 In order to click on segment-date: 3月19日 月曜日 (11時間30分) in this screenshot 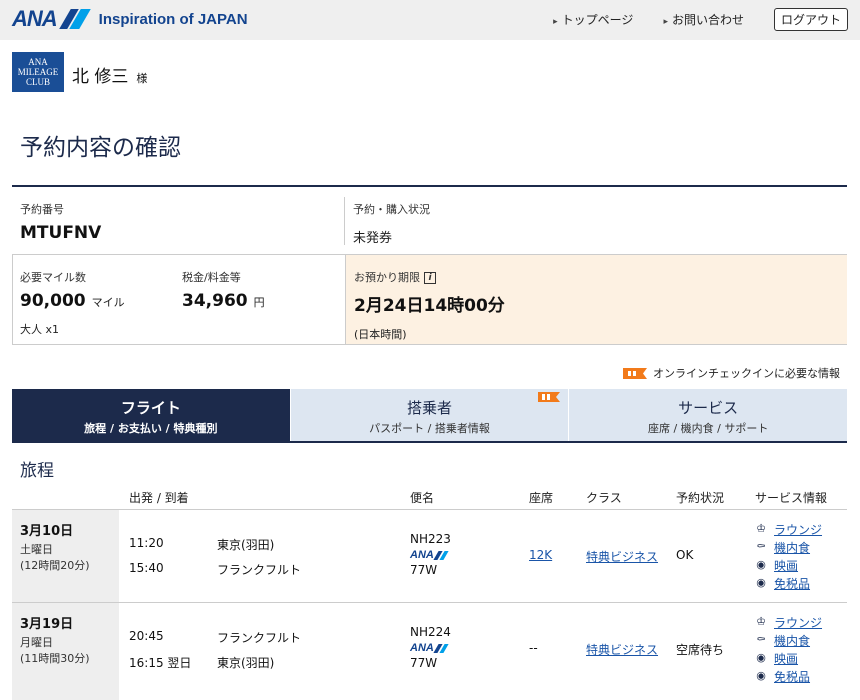, I will do `click(65, 651)`.